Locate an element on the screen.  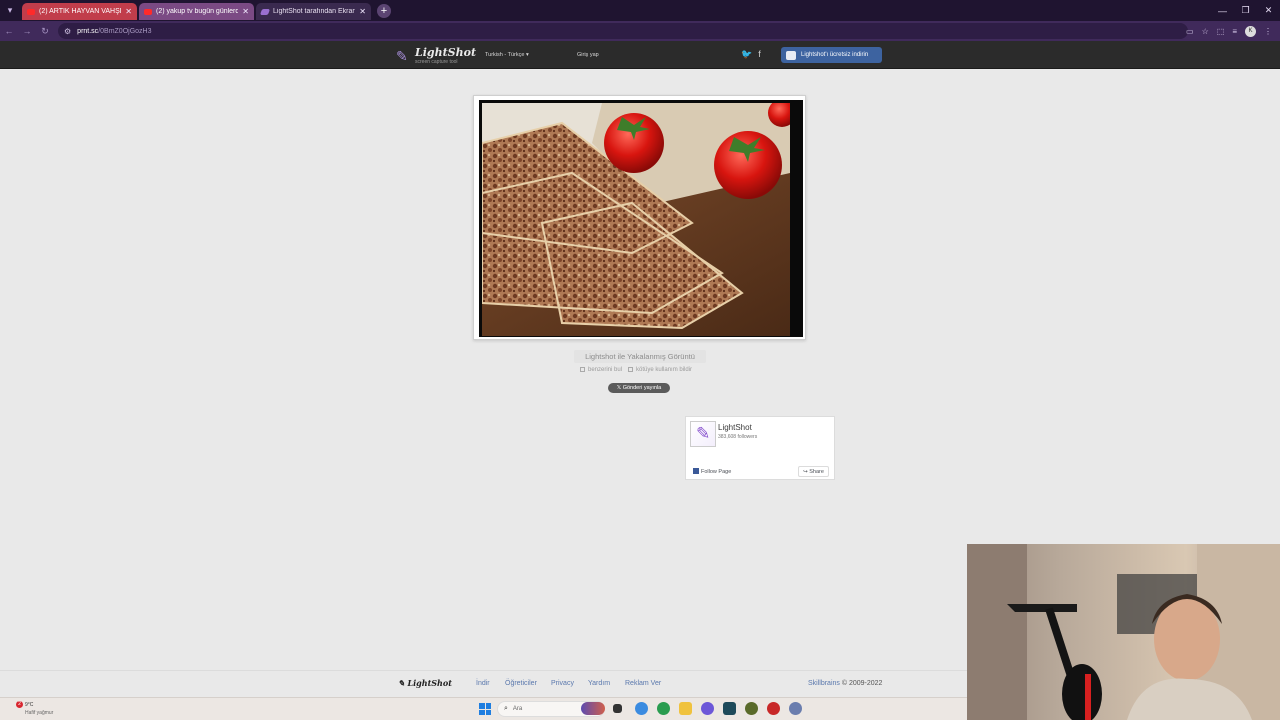
url-host: prnt.sc is located at coordinates (88, 31).